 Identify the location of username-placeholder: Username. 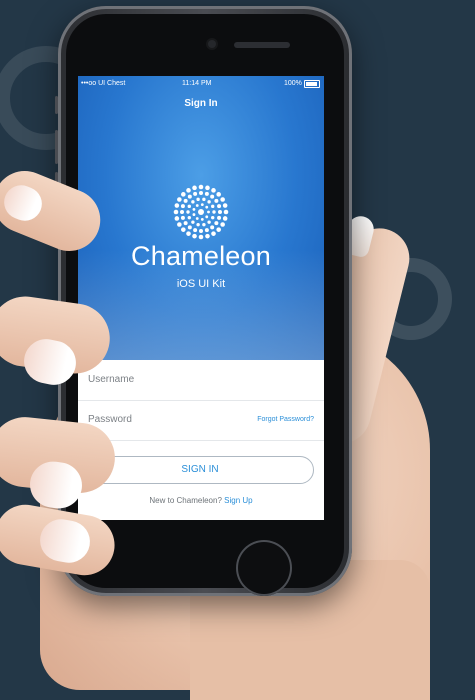
(111, 379).